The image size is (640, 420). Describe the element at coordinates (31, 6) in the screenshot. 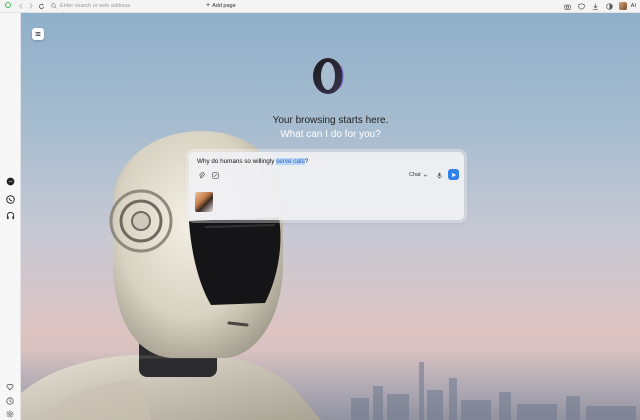

I see `forward-icon` at that location.